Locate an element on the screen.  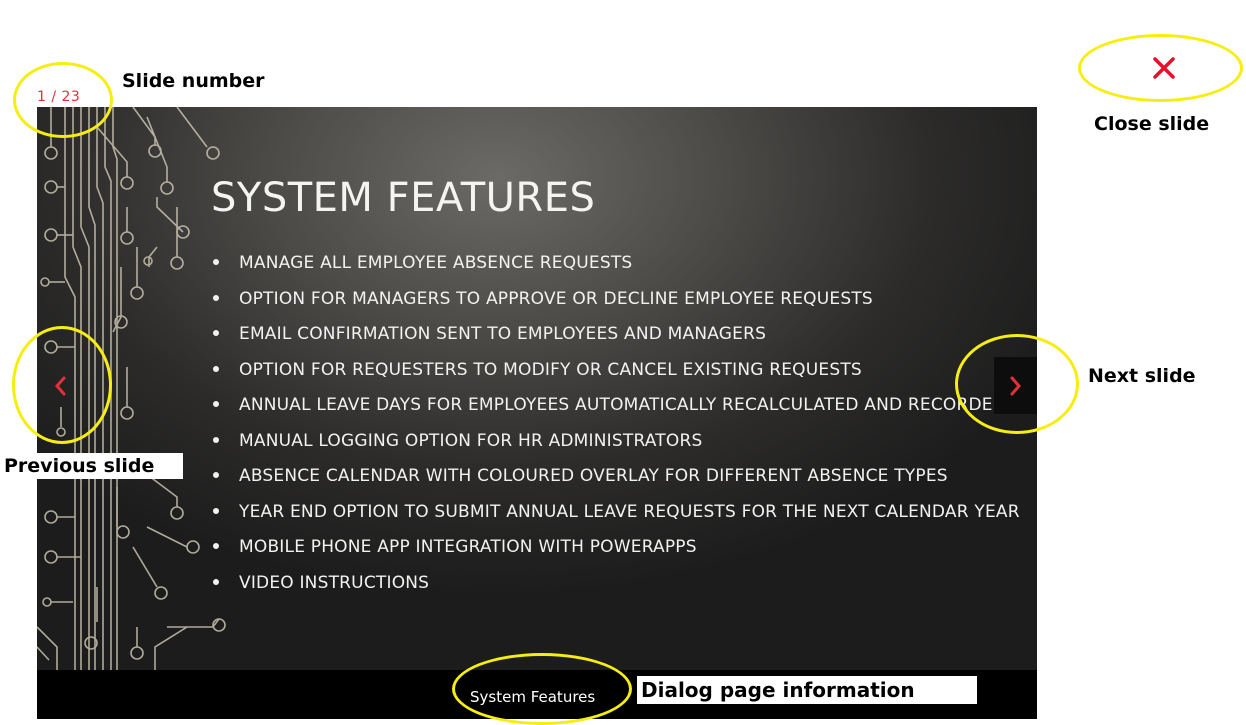
annotation-close-slide: Close slide is located at coordinates (1152, 124).